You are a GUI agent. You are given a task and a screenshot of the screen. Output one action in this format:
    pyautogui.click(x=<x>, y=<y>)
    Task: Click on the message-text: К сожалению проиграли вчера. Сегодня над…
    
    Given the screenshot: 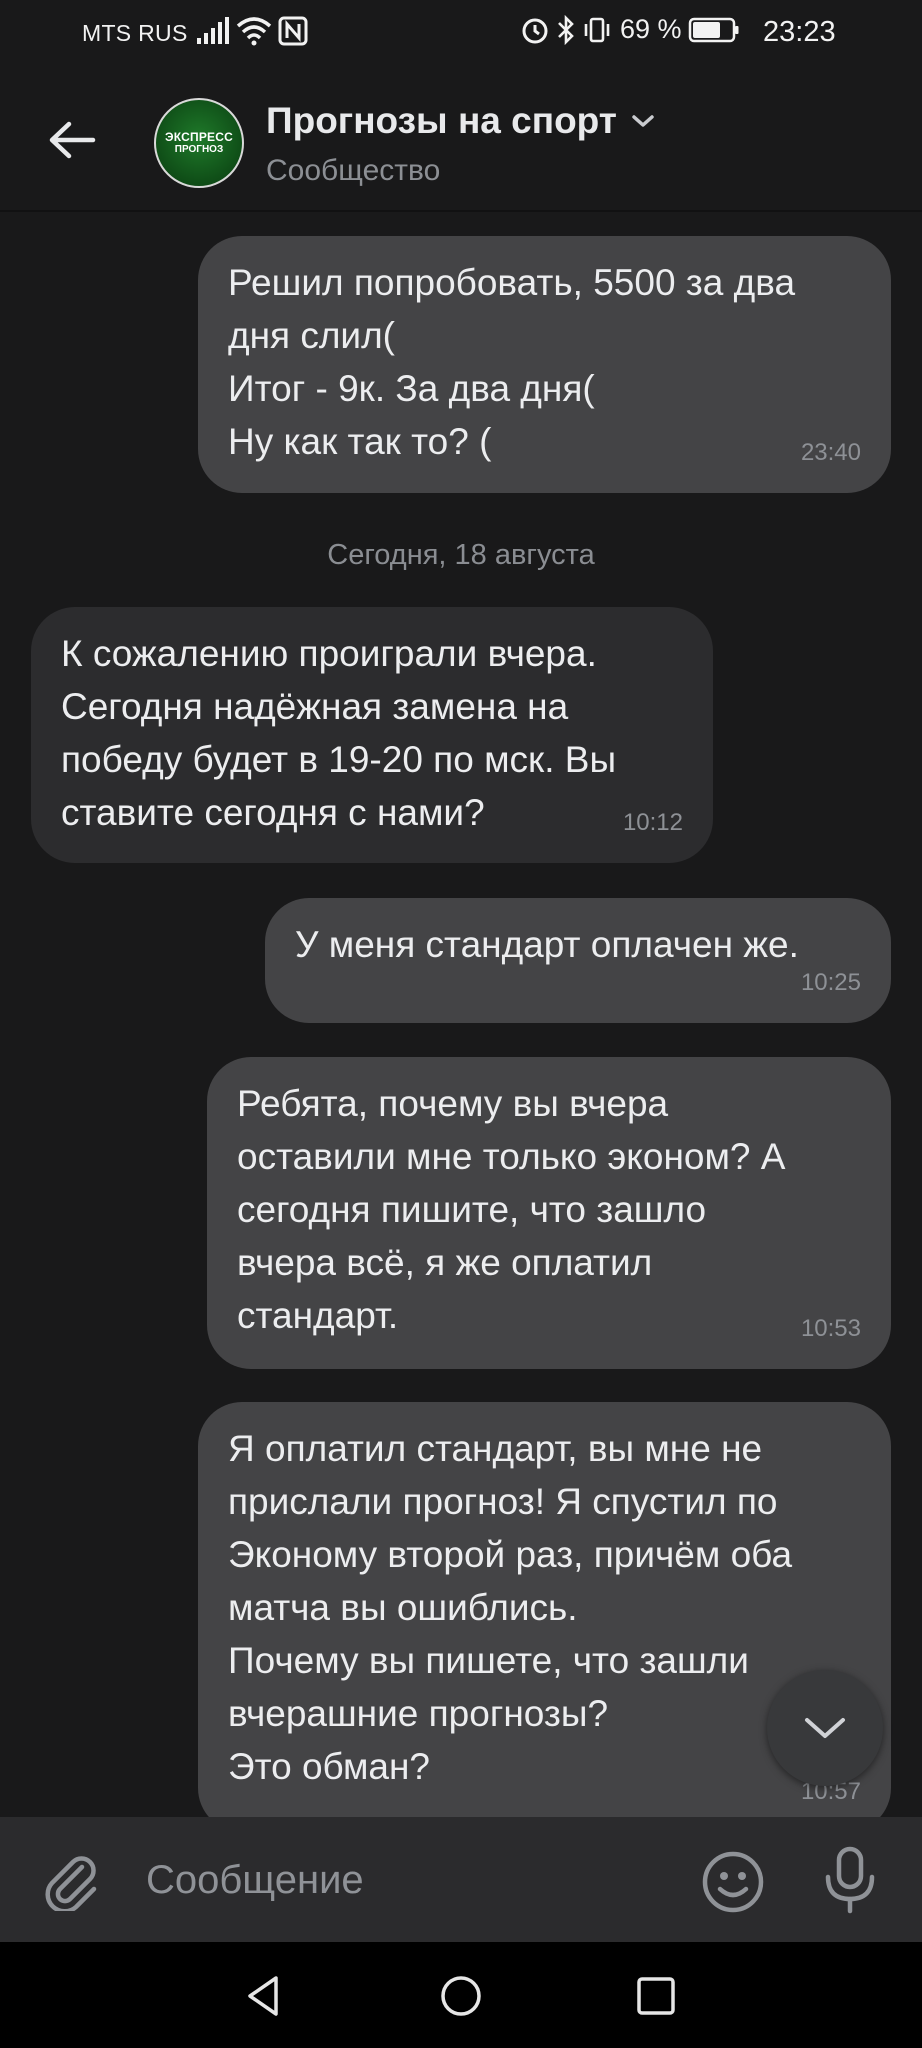 What is the action you would take?
    pyautogui.click(x=339, y=733)
    